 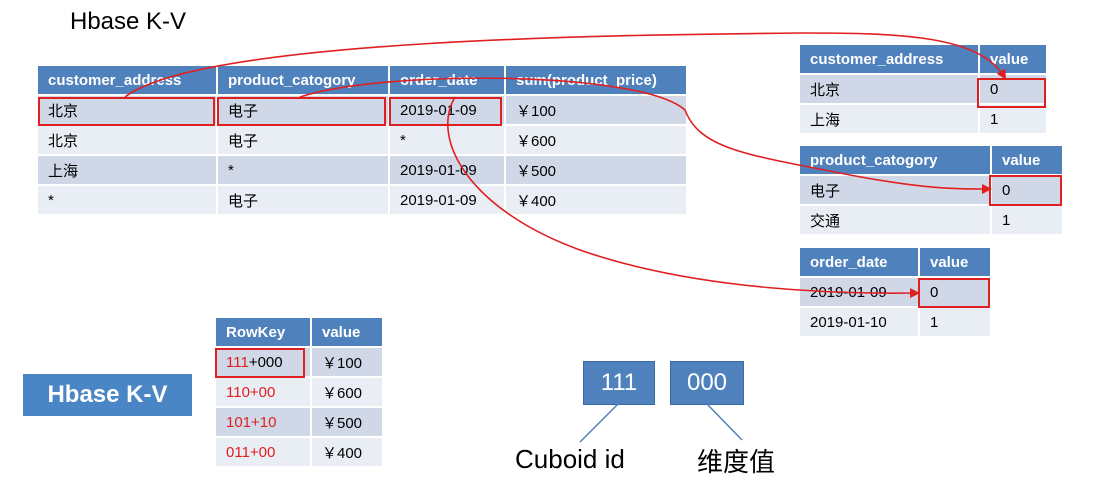 What do you see at coordinates (599, 422) in the screenshot?
I see `connector-cuboid-id` at bounding box center [599, 422].